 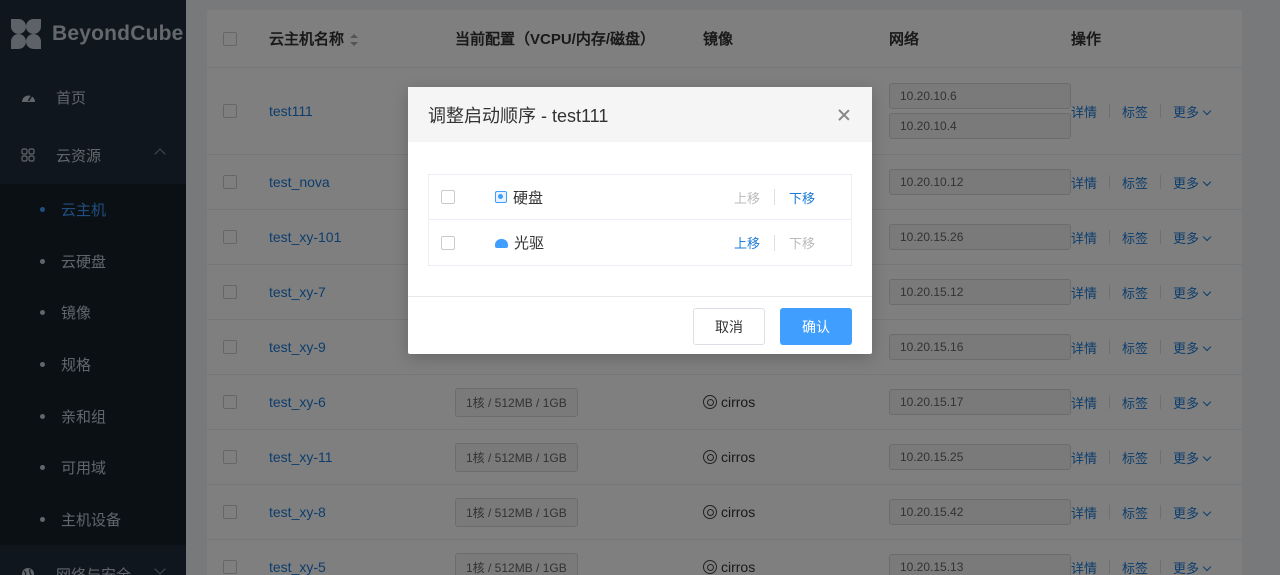 What do you see at coordinates (640, 242) in the screenshot?
I see `boot-device-cdrom: 光驱 上移 下移` at bounding box center [640, 242].